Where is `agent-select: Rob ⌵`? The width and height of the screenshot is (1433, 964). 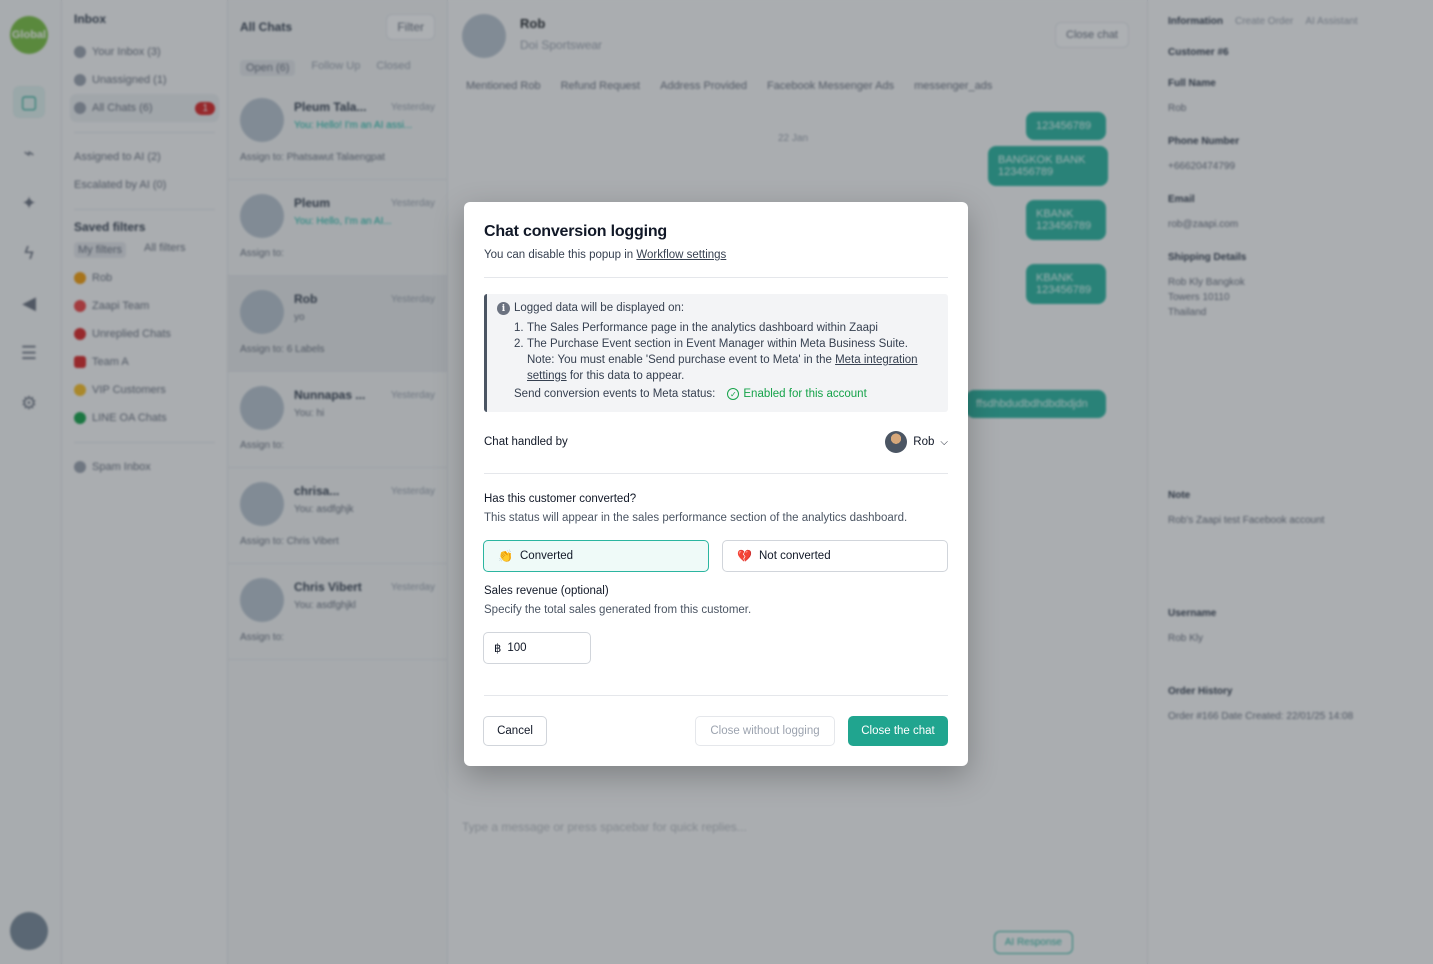
agent-select: Rob ⌵ is located at coordinates (916, 442).